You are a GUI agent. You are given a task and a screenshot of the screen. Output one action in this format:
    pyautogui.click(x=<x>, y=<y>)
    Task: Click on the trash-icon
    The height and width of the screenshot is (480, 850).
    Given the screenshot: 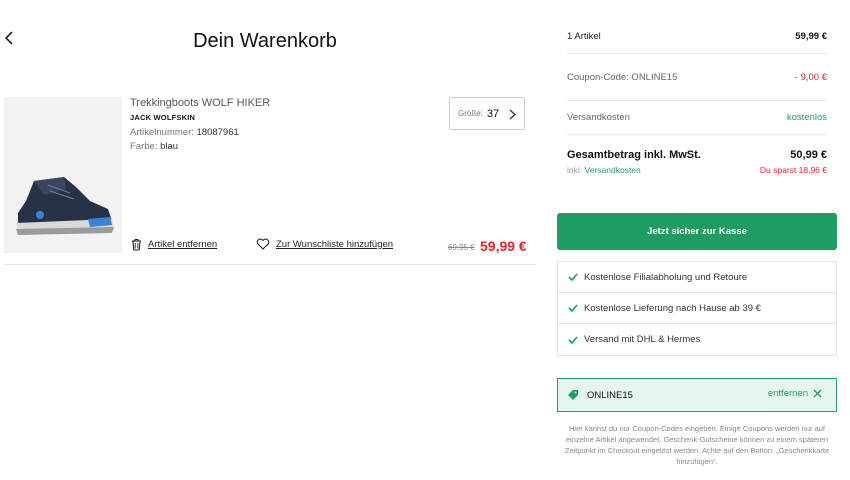 What is the action you would take?
    pyautogui.click(x=136, y=245)
    